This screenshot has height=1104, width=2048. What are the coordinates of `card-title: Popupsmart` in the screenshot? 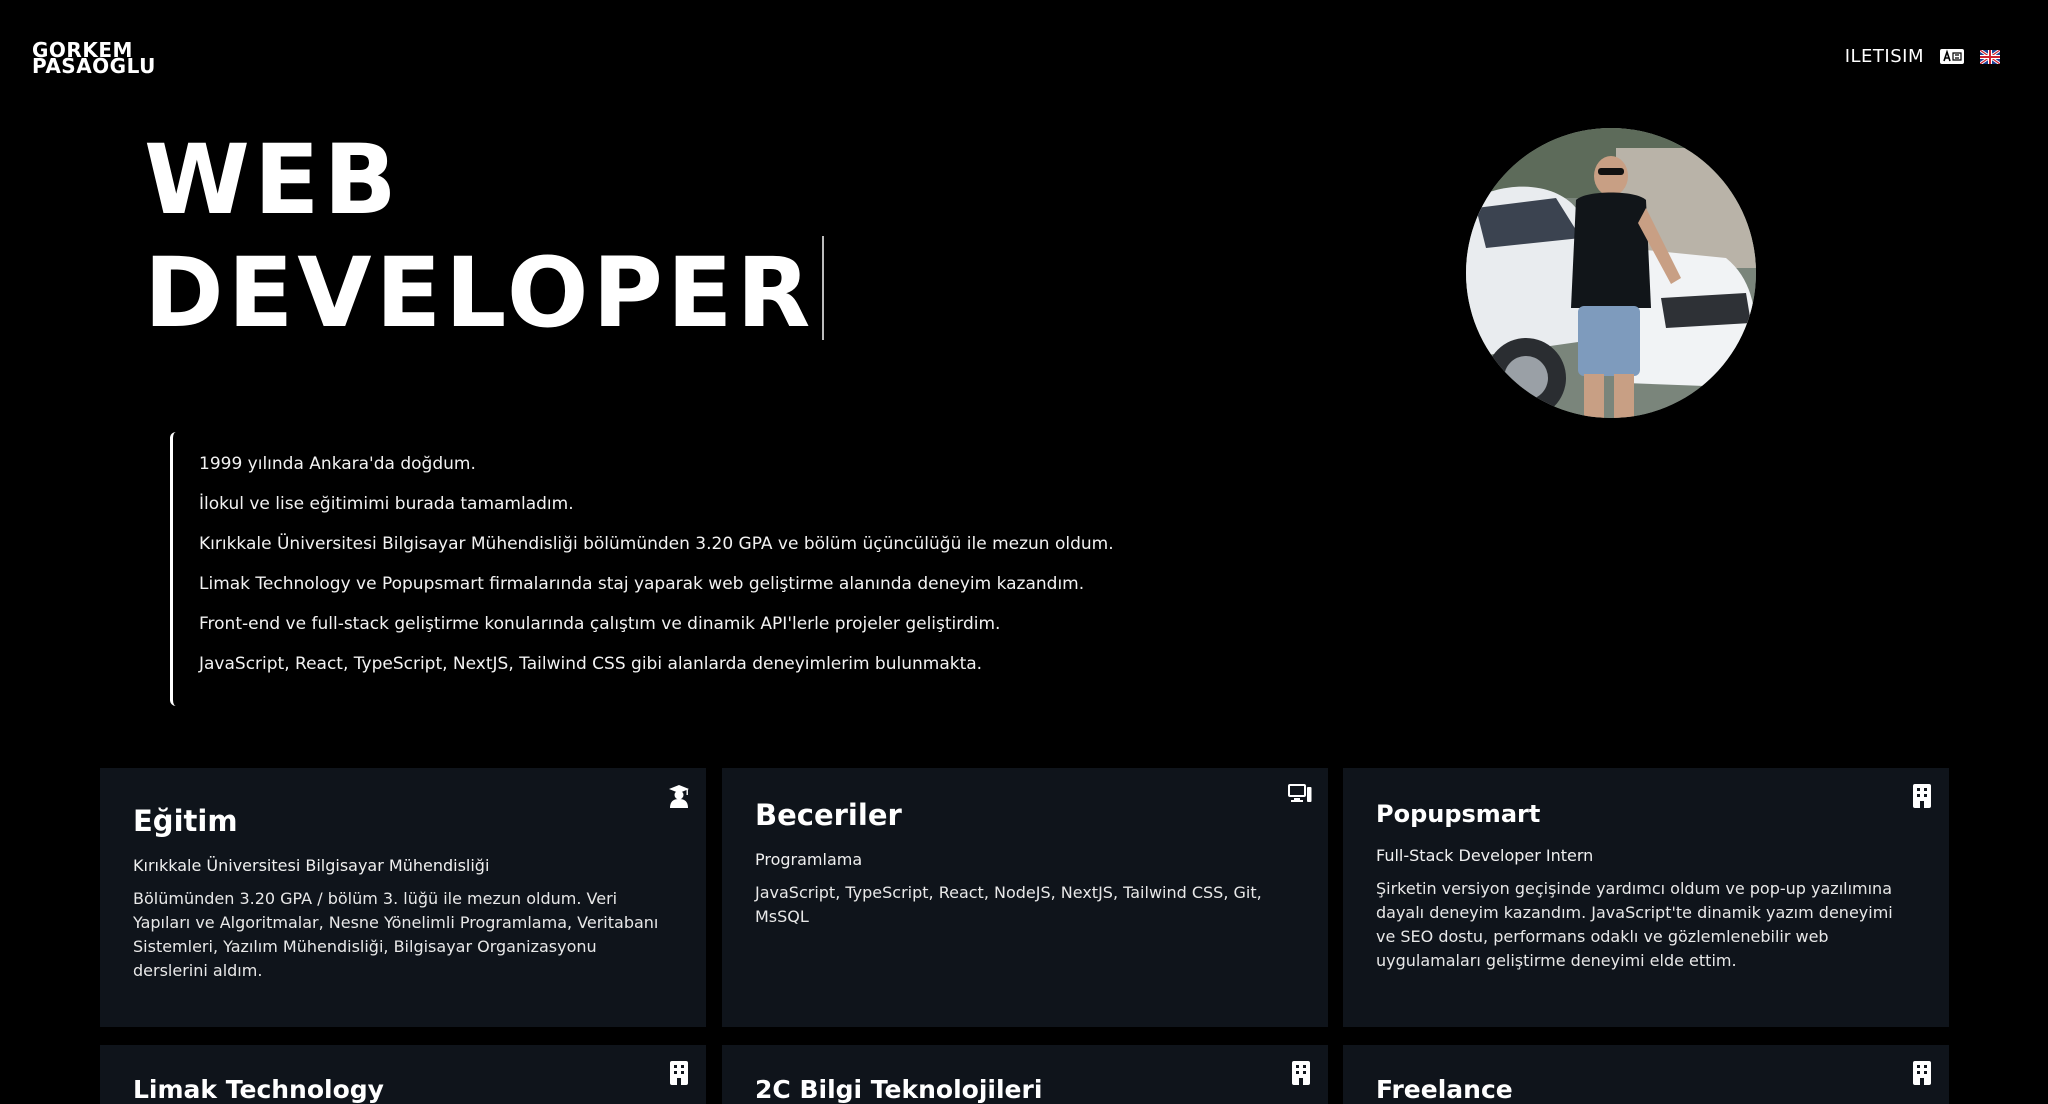 It's located at (1458, 814).